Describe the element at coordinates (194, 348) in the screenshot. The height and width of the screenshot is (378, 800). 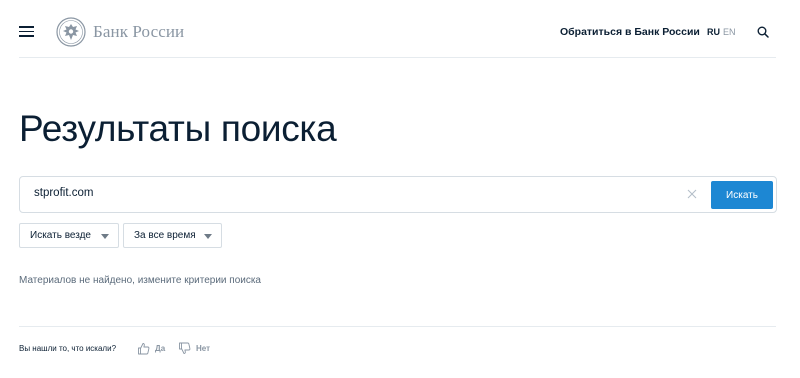
I see `feedback-no-button: Нет` at that location.